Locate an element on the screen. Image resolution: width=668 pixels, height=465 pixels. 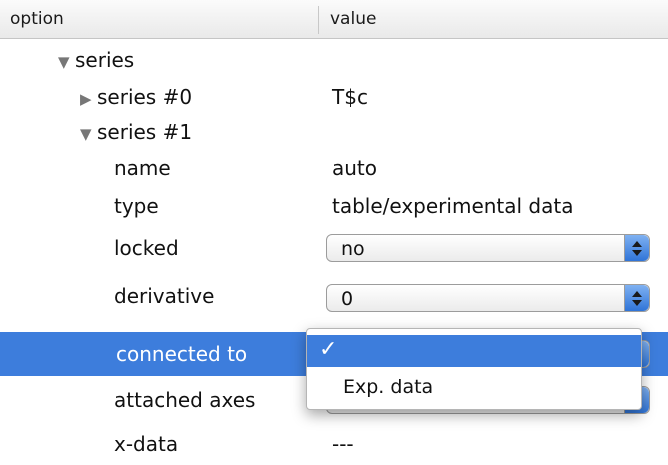
menu-item-empty: ✓ is located at coordinates (474, 351).